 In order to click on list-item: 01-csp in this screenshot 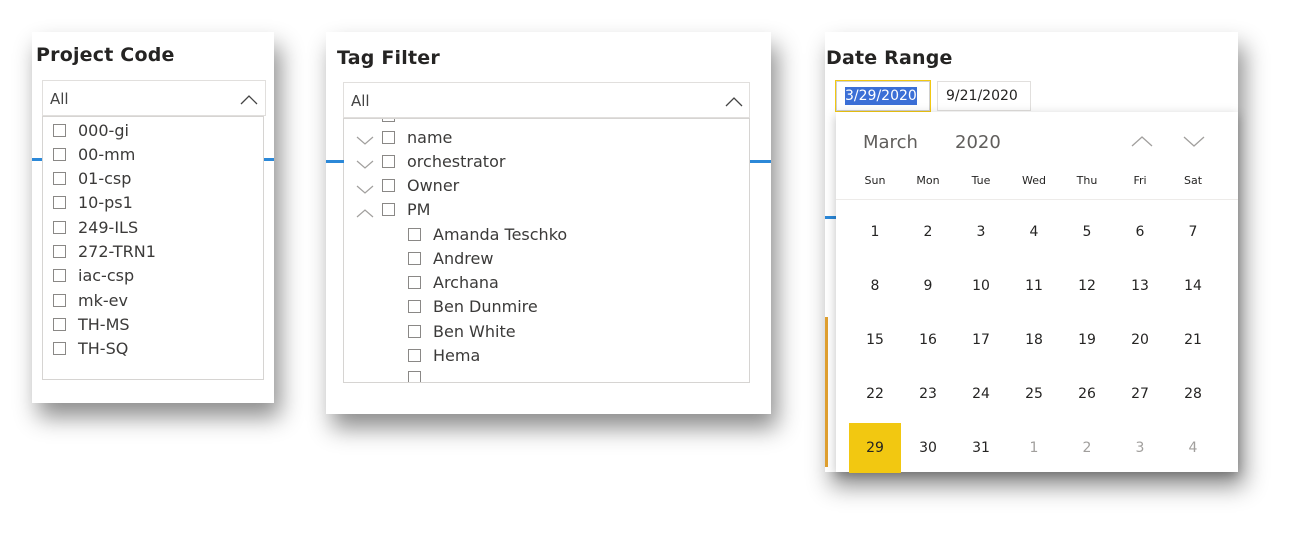, I will do `click(92, 179)`.